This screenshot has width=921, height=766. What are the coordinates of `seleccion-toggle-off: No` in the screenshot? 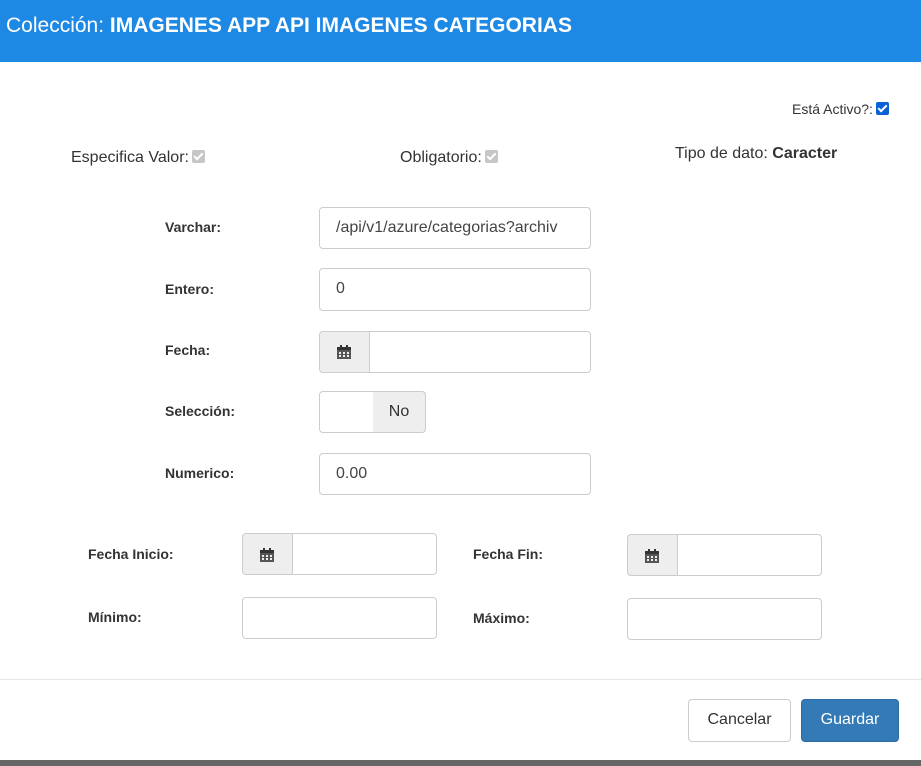 It's located at (399, 412).